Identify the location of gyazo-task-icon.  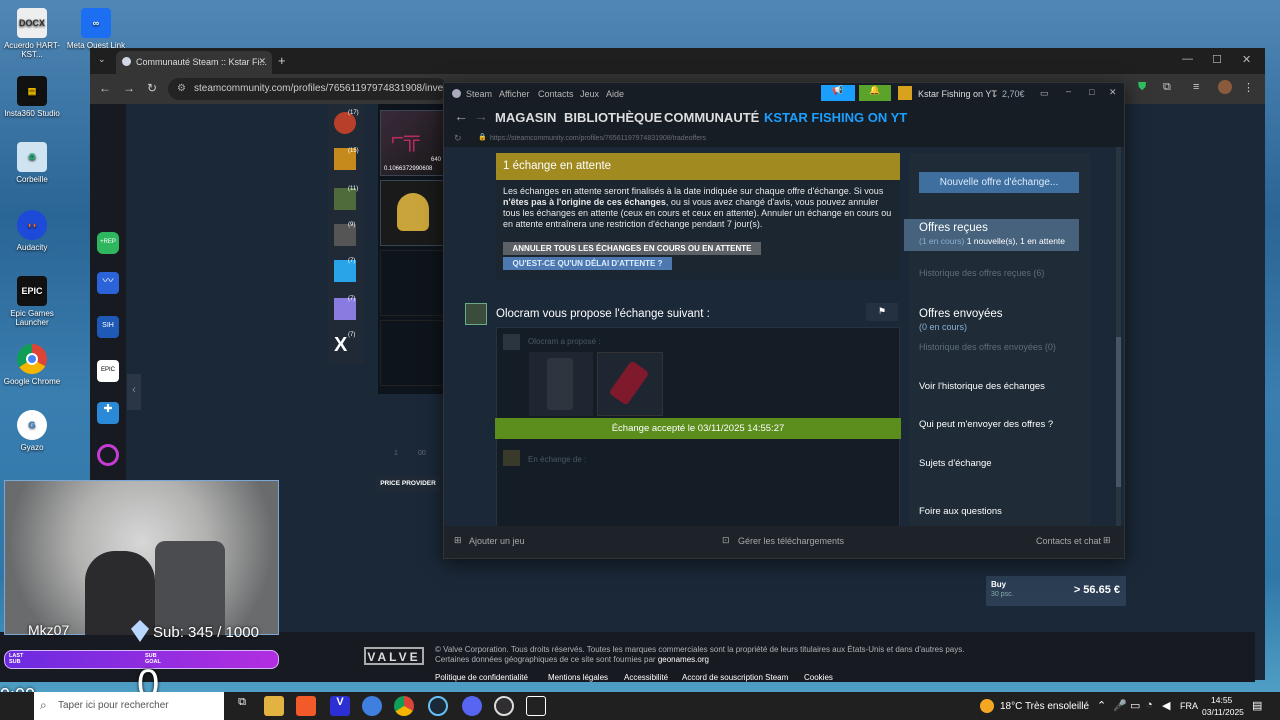
(372, 706).